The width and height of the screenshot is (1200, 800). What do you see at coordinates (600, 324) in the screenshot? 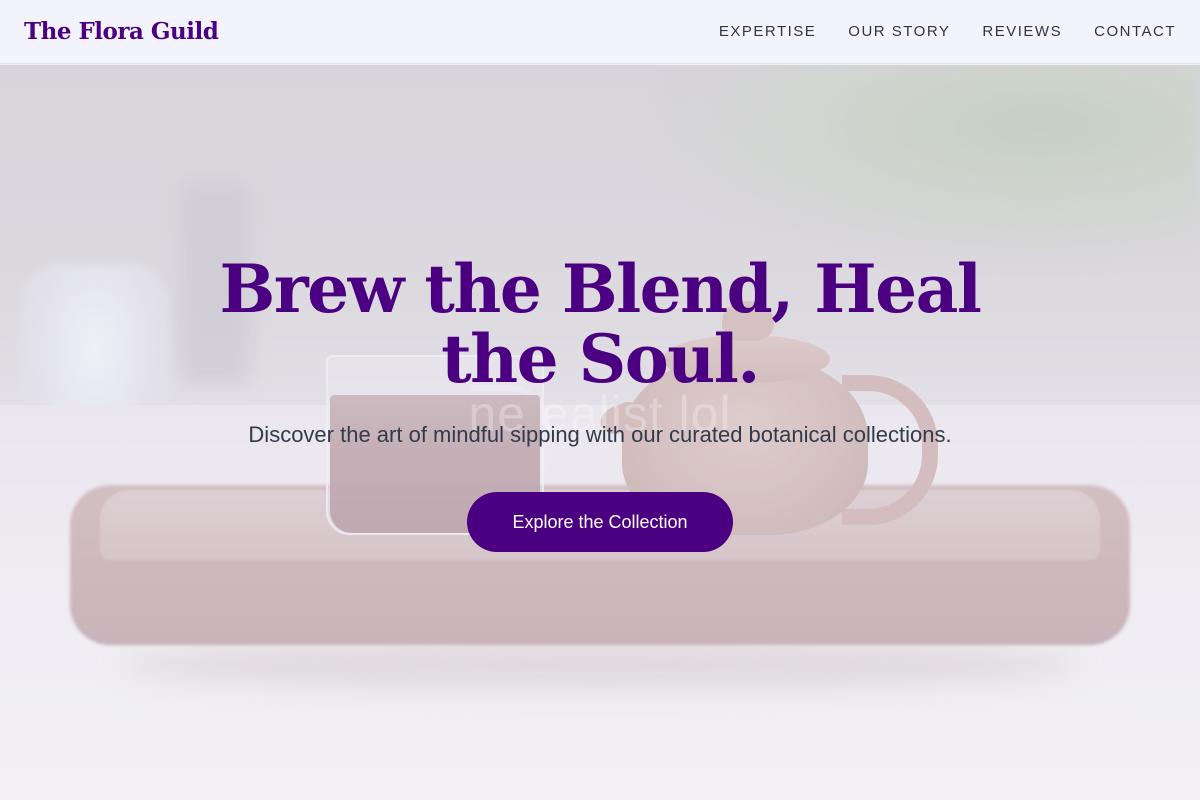
I see `hero-headline: Brew the Blend, Heal the Soul.` at bounding box center [600, 324].